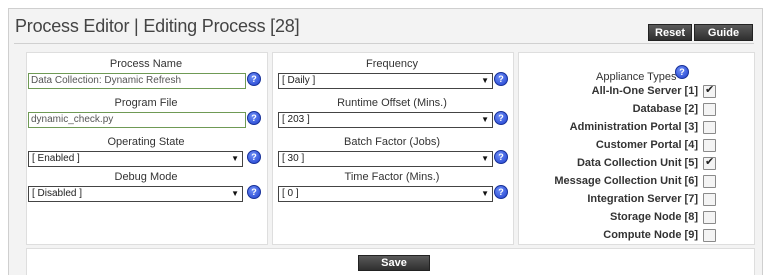  I want to click on appliance-label: Database [2], so click(665, 109).